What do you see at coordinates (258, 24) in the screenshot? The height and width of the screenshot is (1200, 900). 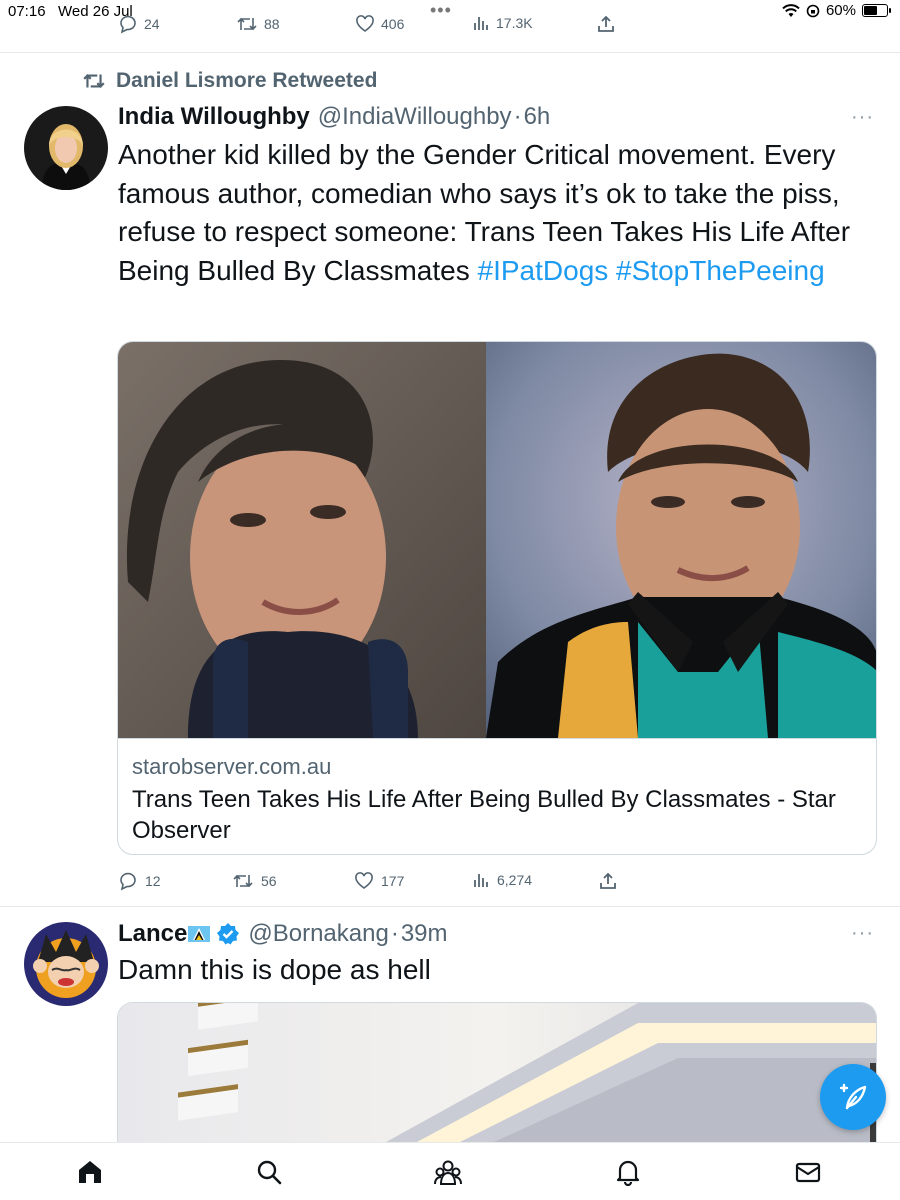 I see `prev-retweet-button: 88` at bounding box center [258, 24].